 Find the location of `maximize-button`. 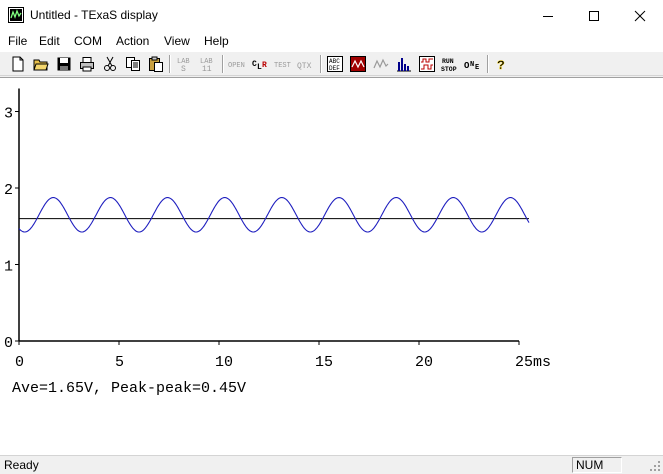

maximize-button is located at coordinates (594, 15).